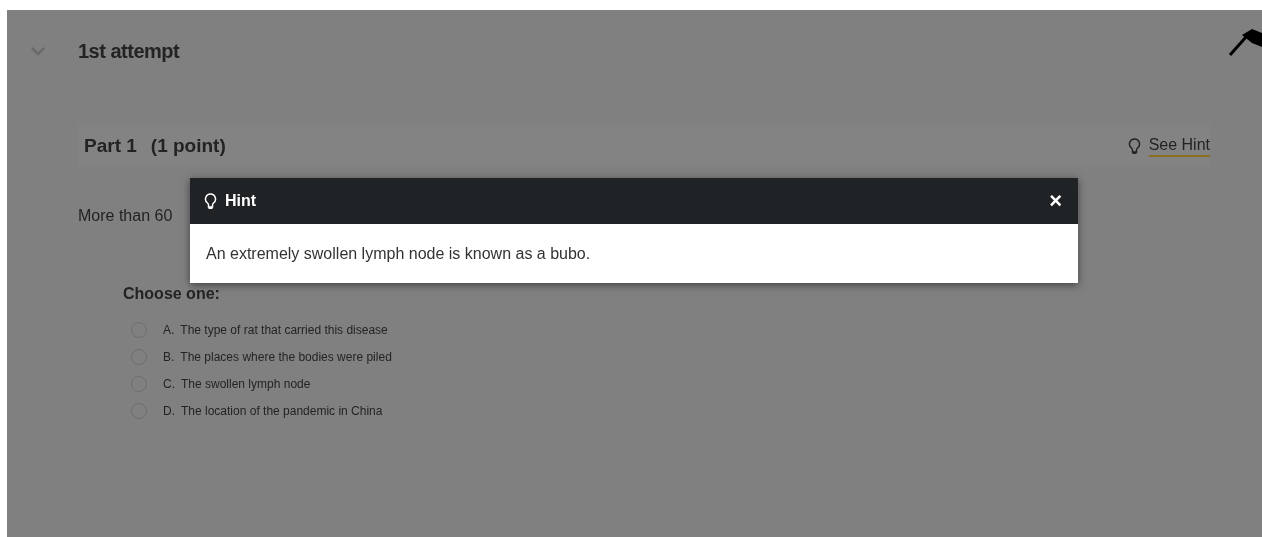 The width and height of the screenshot is (1262, 537). Describe the element at coordinates (171, 294) in the screenshot. I see `choose-one-label: Choose one:` at that location.